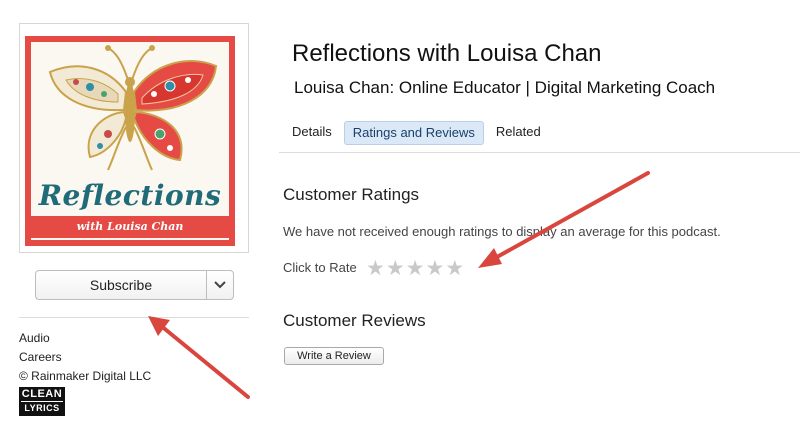 The image size is (800, 438). Describe the element at coordinates (395, 268) in the screenshot. I see `star-2-icon: ★` at that location.